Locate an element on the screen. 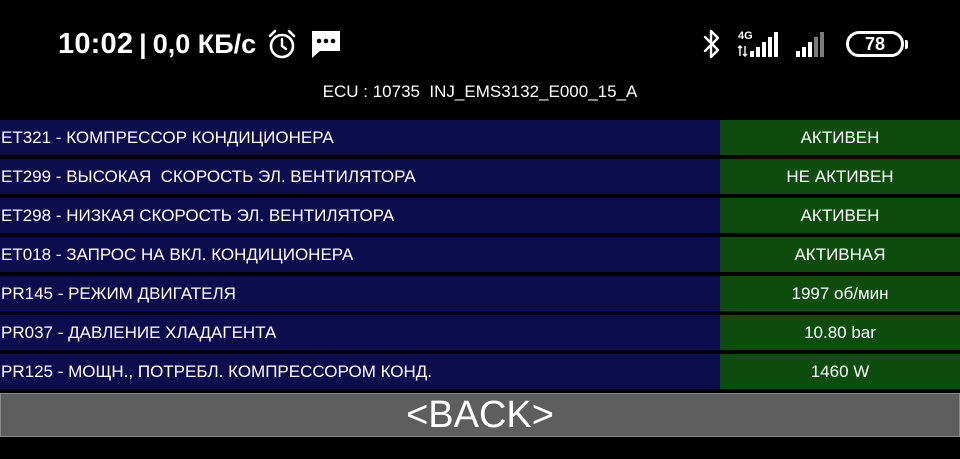 The width and height of the screenshot is (960, 459). row-label: PR037 - ДАВЛЕНИЕ ХЛАДАГЕНТА is located at coordinates (360, 332).